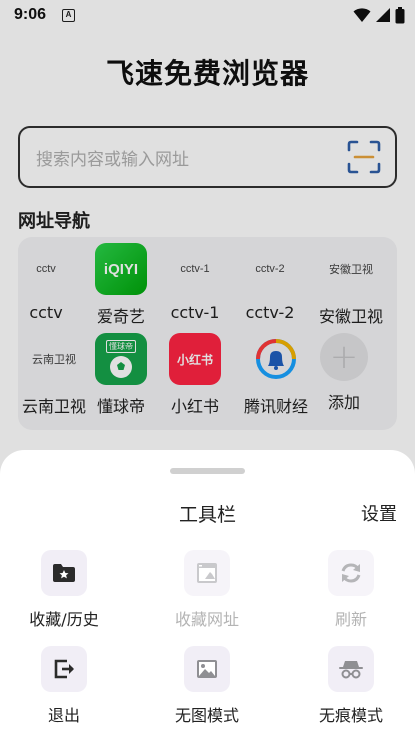 This screenshot has height=737, width=415. I want to click on tool-label: 退出, so click(63, 715).